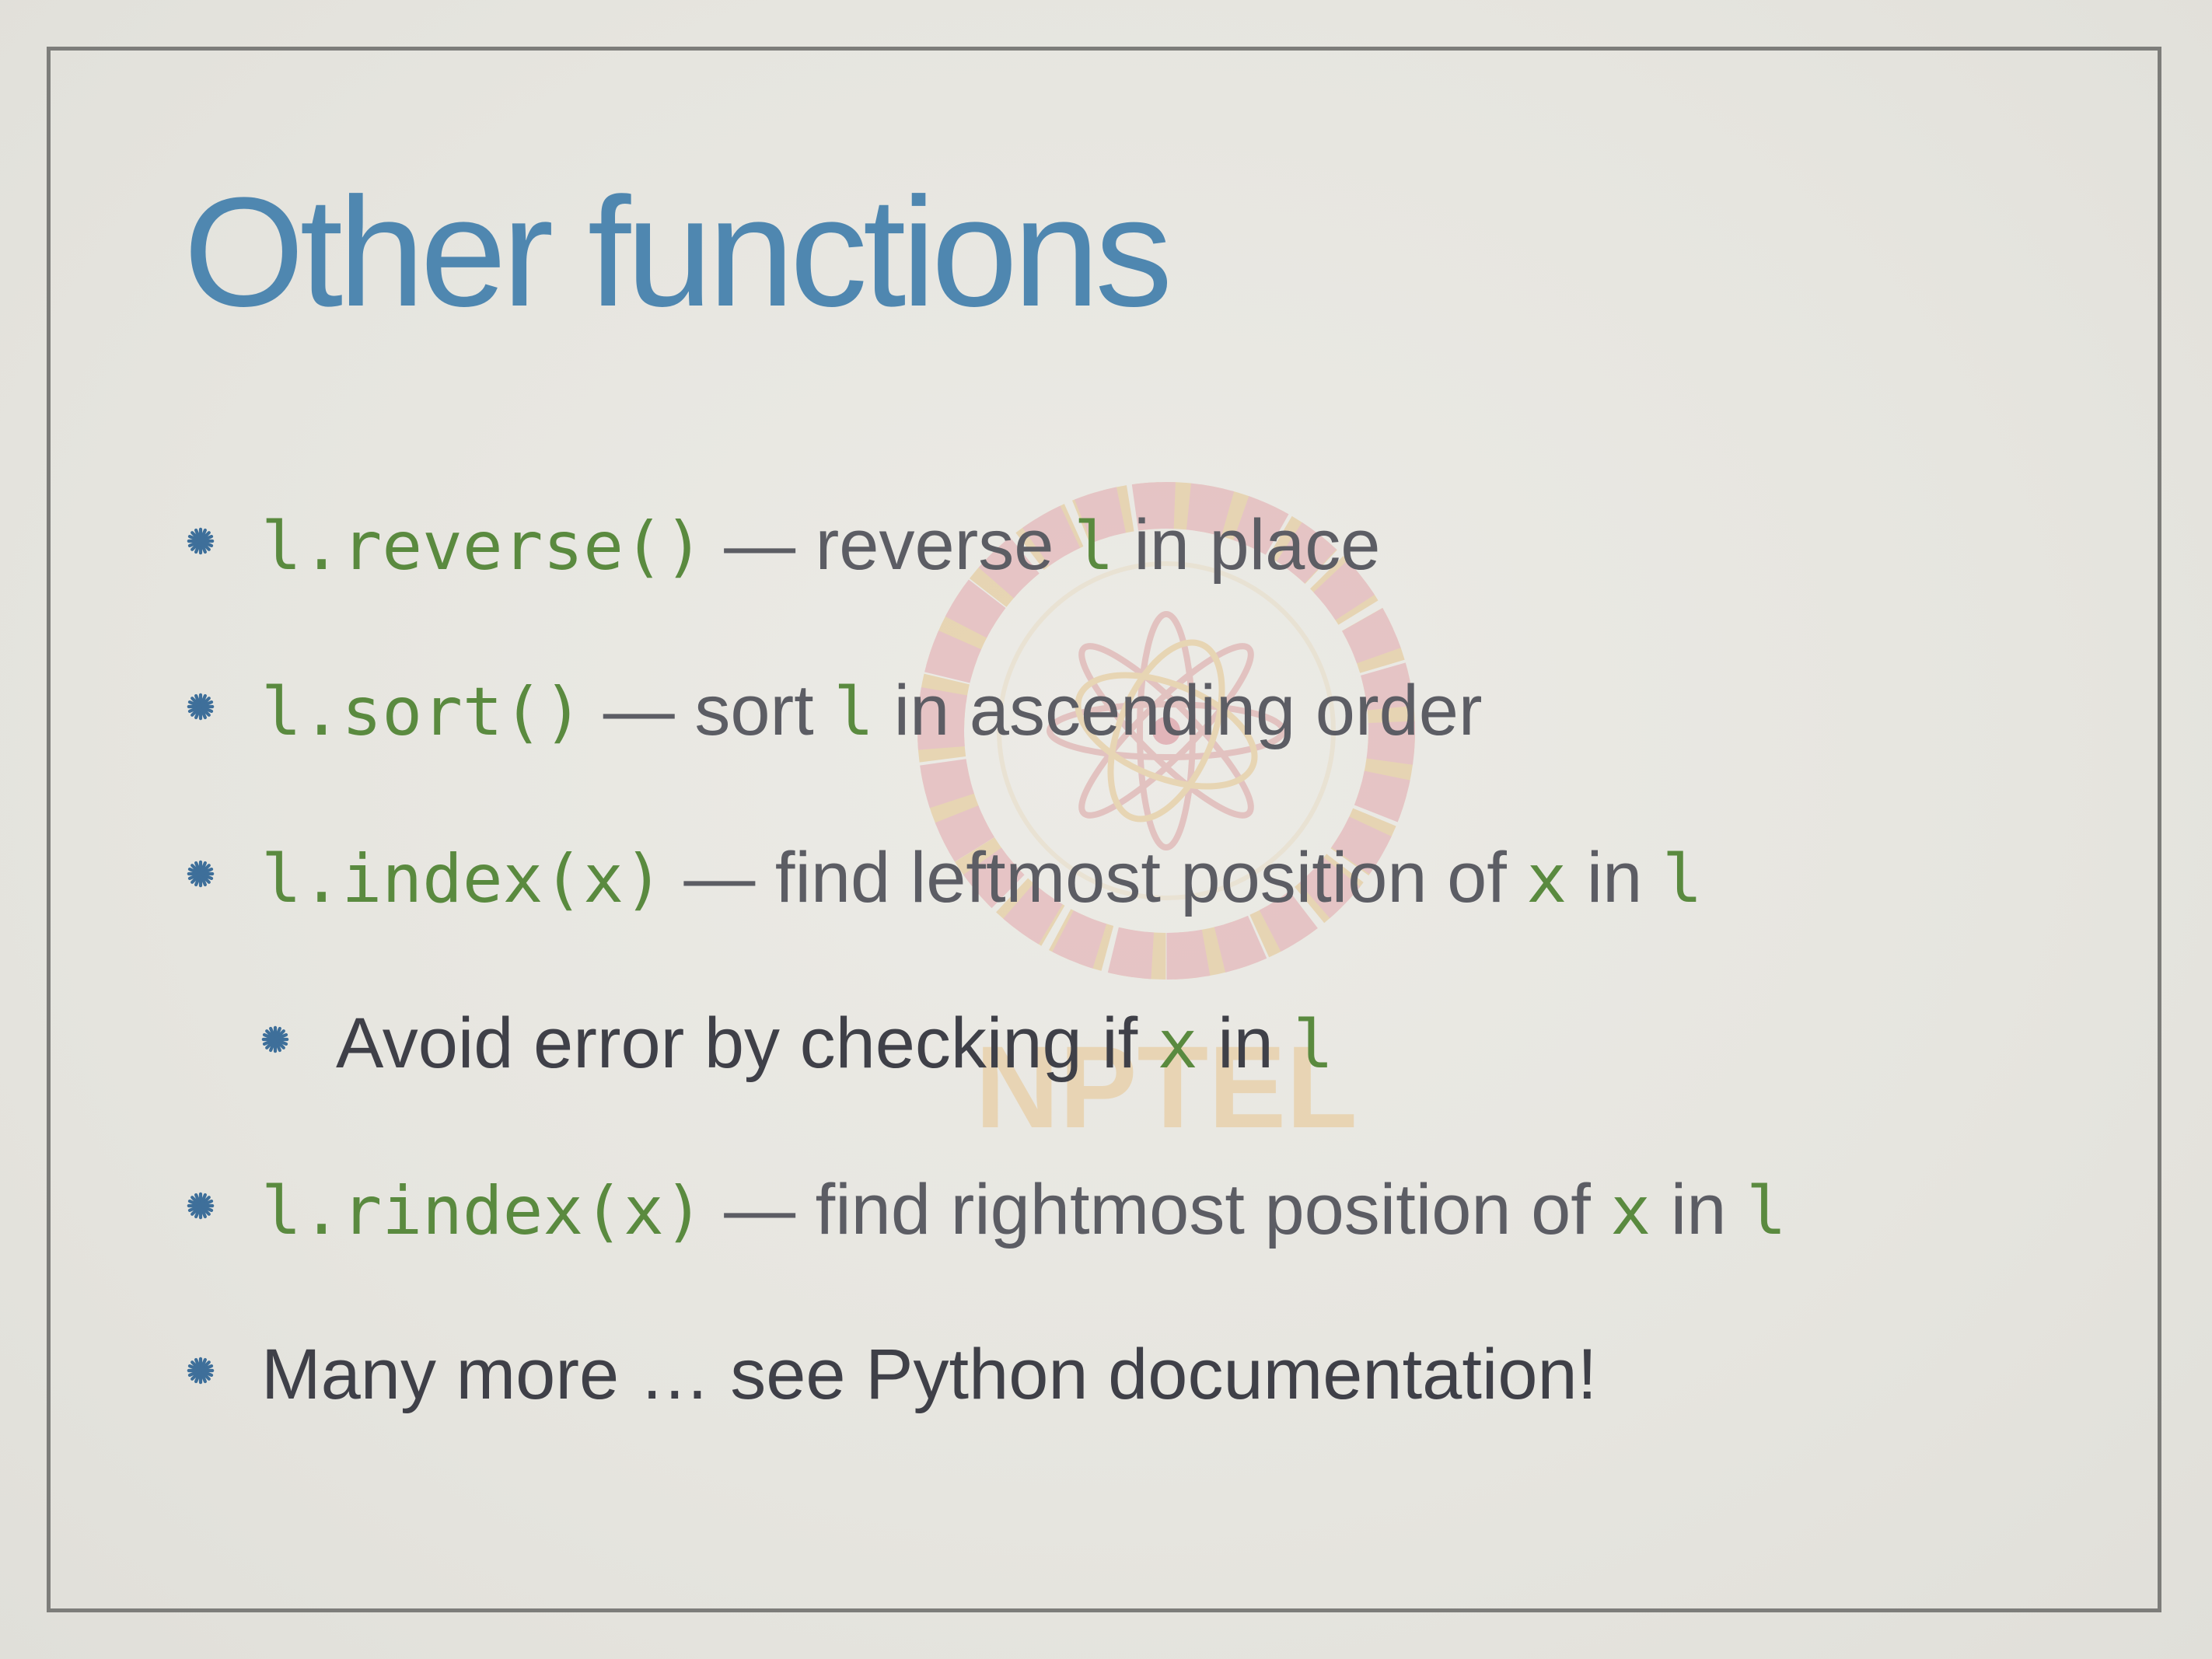 The image size is (2212, 1659). I want to click on description-text: find rightmost position of, so click(1213, 1209).